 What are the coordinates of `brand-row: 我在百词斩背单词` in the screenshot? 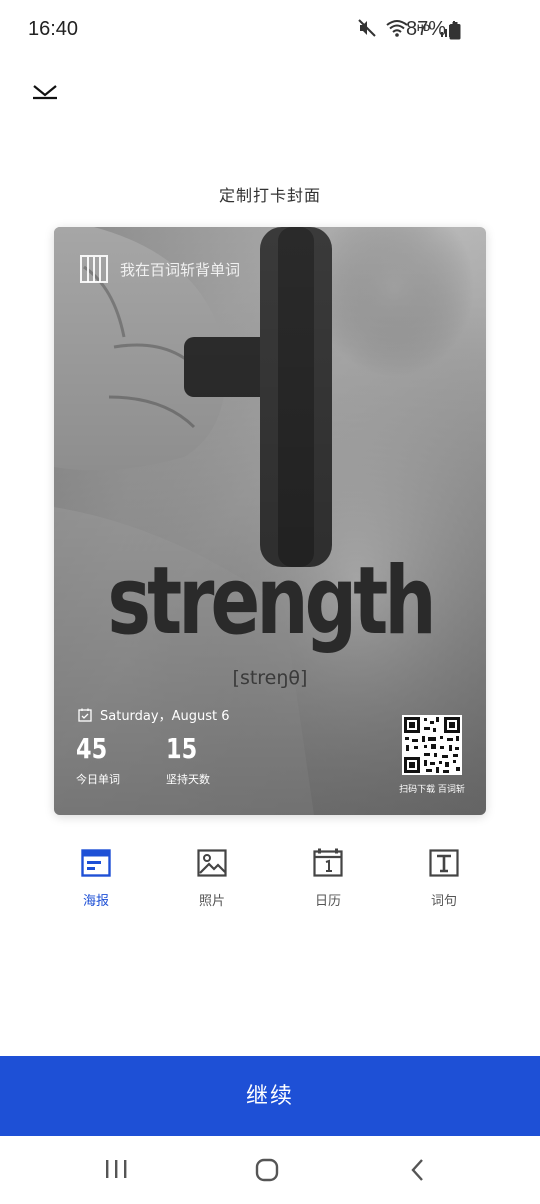 It's located at (160, 269).